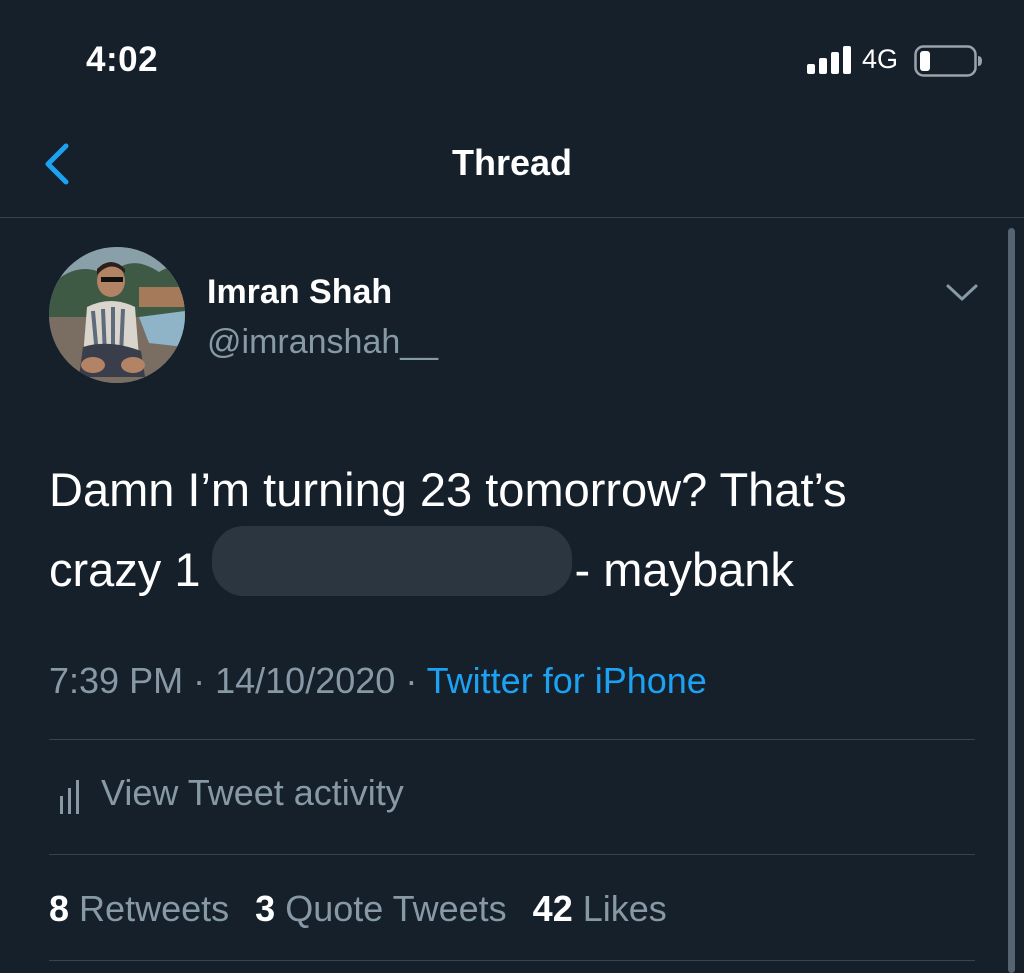  Describe the element at coordinates (948, 61) in the screenshot. I see `battery-icon` at that location.